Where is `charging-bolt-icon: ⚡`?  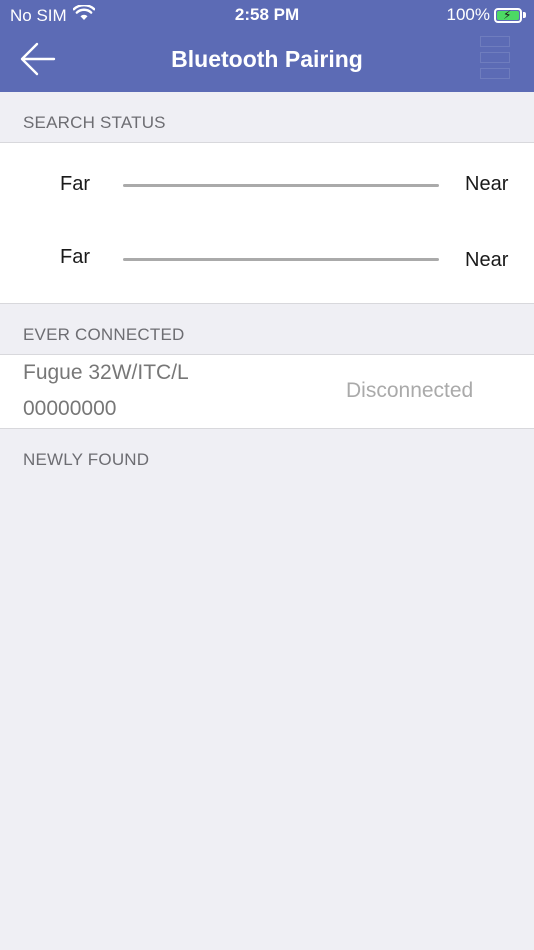 charging-bolt-icon: ⚡ is located at coordinates (507, 14).